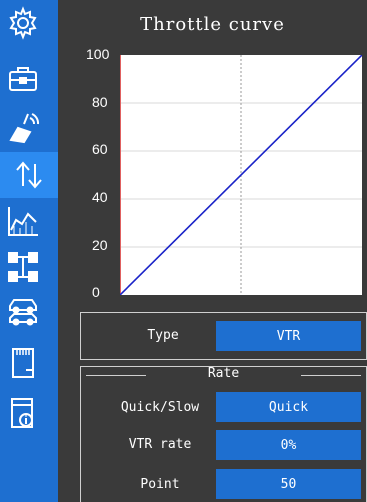 This screenshot has width=367, height=502. I want to click on type-value-button: VTR, so click(288, 336).